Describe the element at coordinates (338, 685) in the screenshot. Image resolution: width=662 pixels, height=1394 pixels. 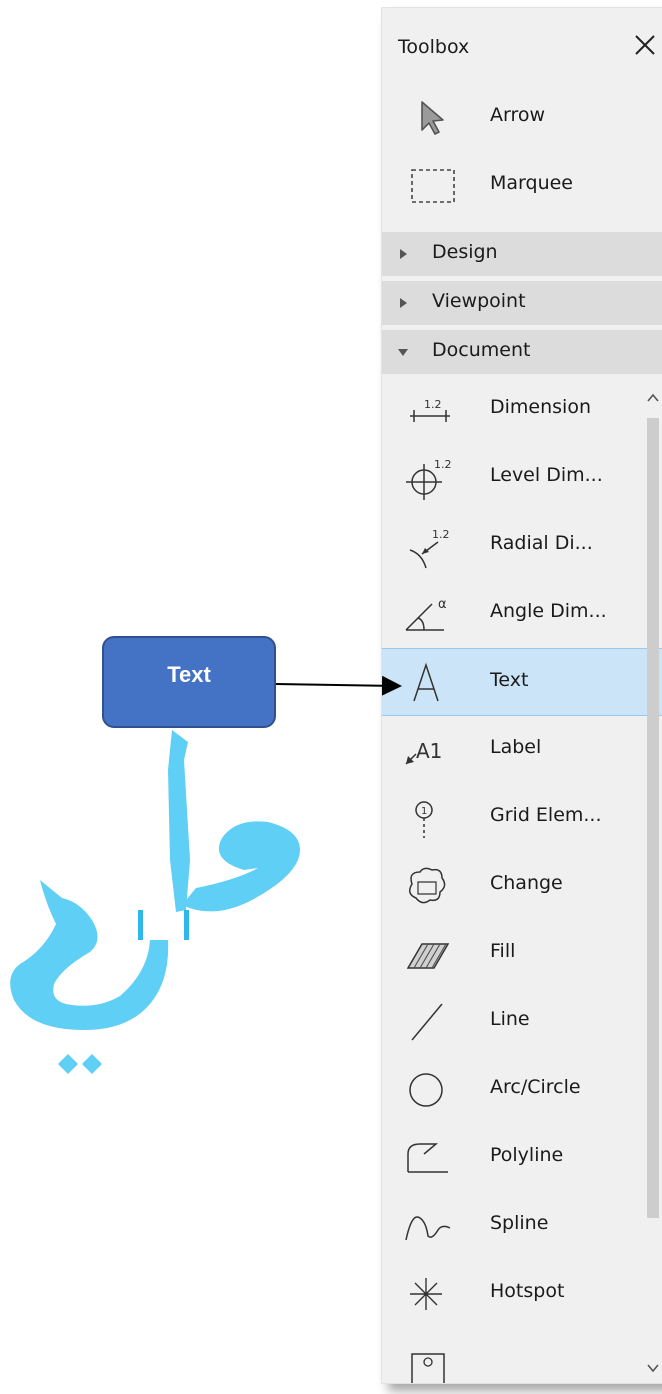
I see `pointer-arrow` at that location.